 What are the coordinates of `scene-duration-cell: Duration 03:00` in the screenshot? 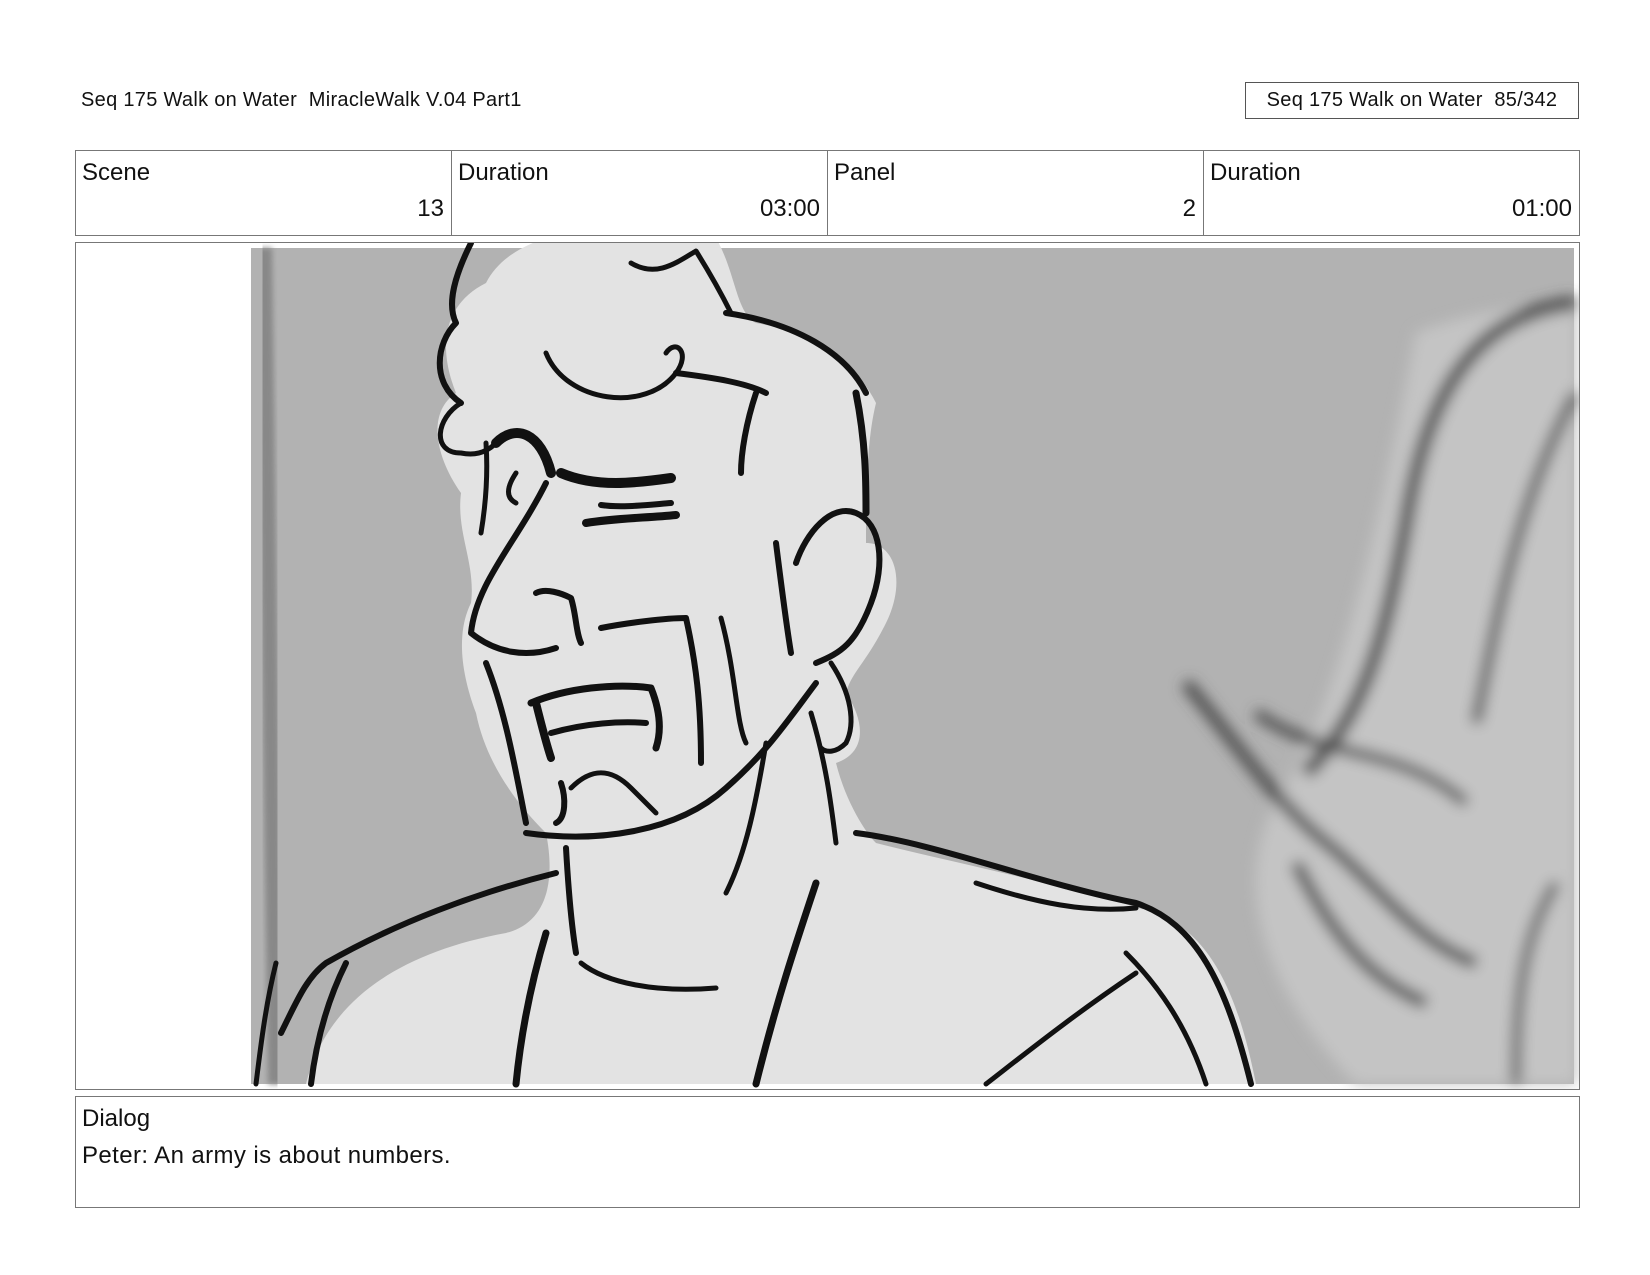 It's located at (639, 193).